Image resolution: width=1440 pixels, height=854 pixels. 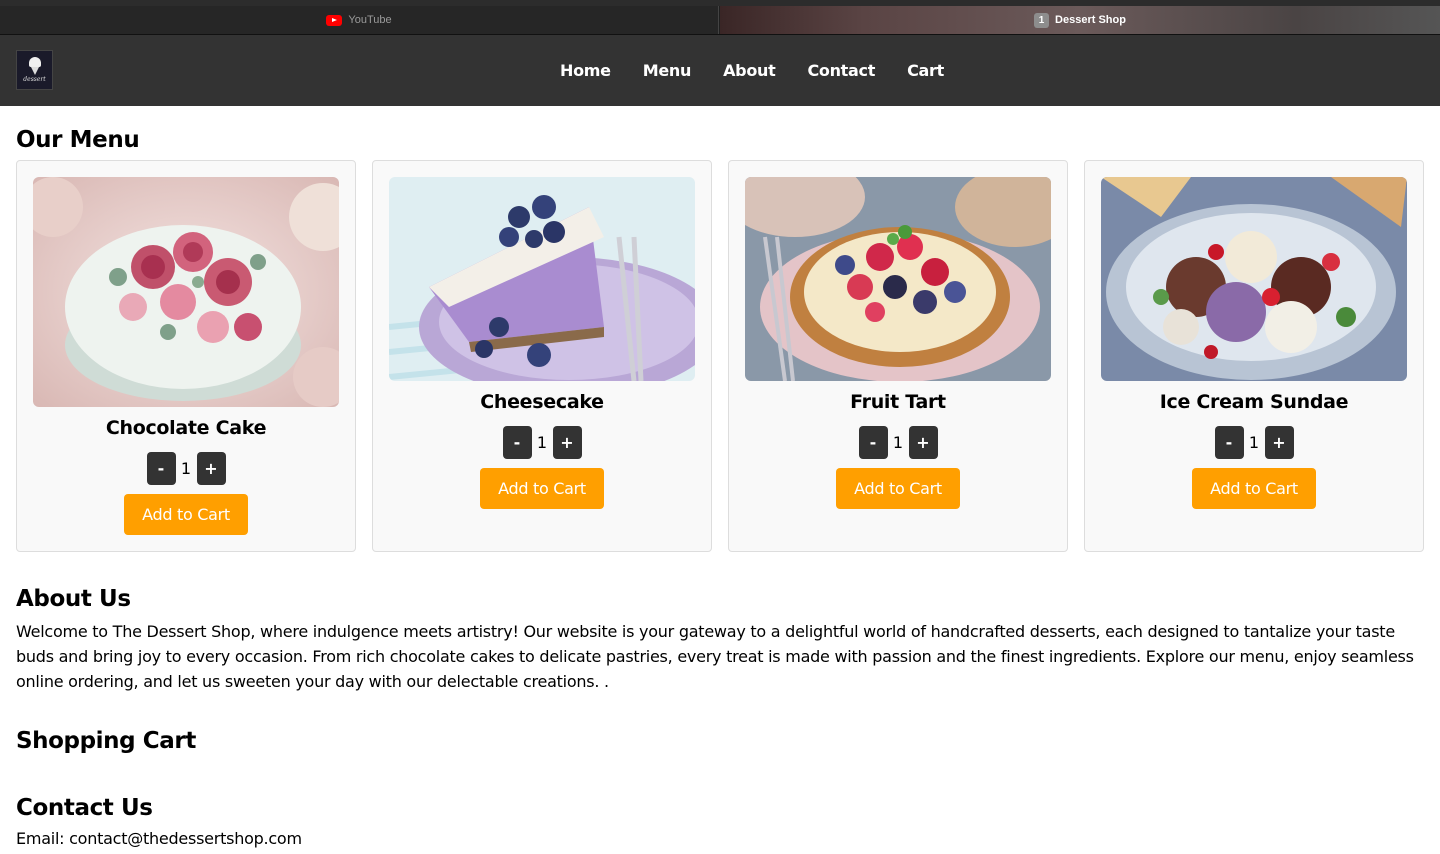 I want to click on site-logo: dessert, so click(x=34, y=70).